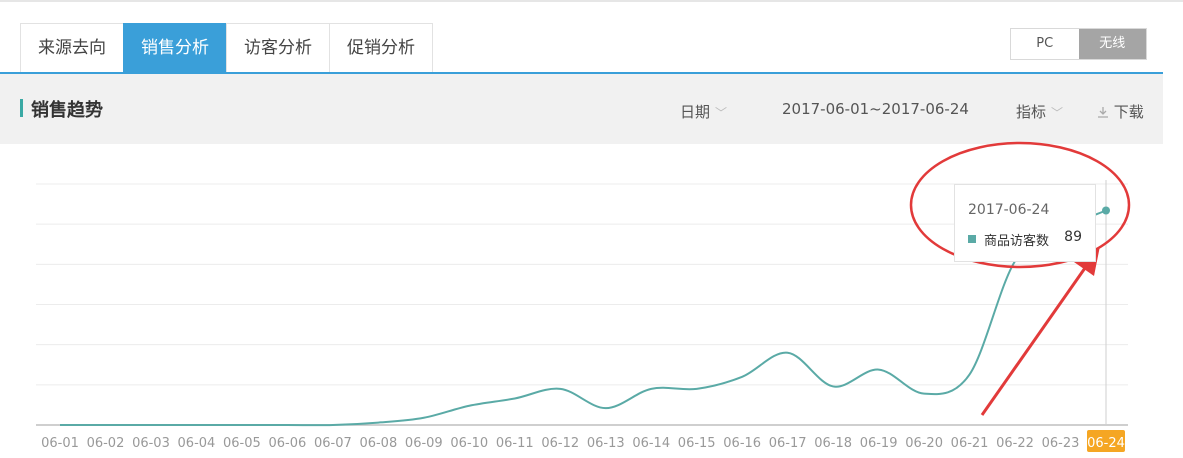 The height and width of the screenshot is (458, 1183). Describe the element at coordinates (21, 108) in the screenshot. I see `title-accent-bar` at that location.